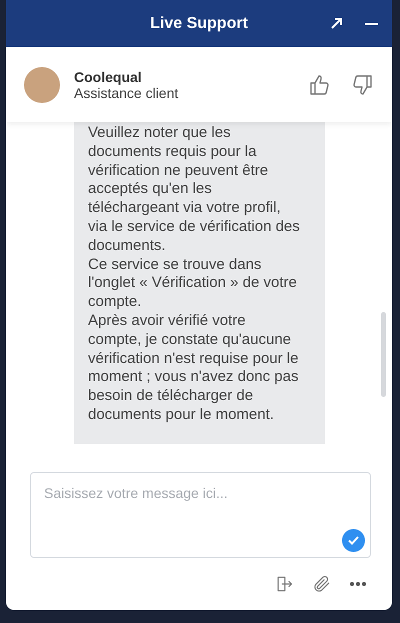 Image resolution: width=400 pixels, height=623 pixels. I want to click on agent-name: Coolequal, so click(108, 76).